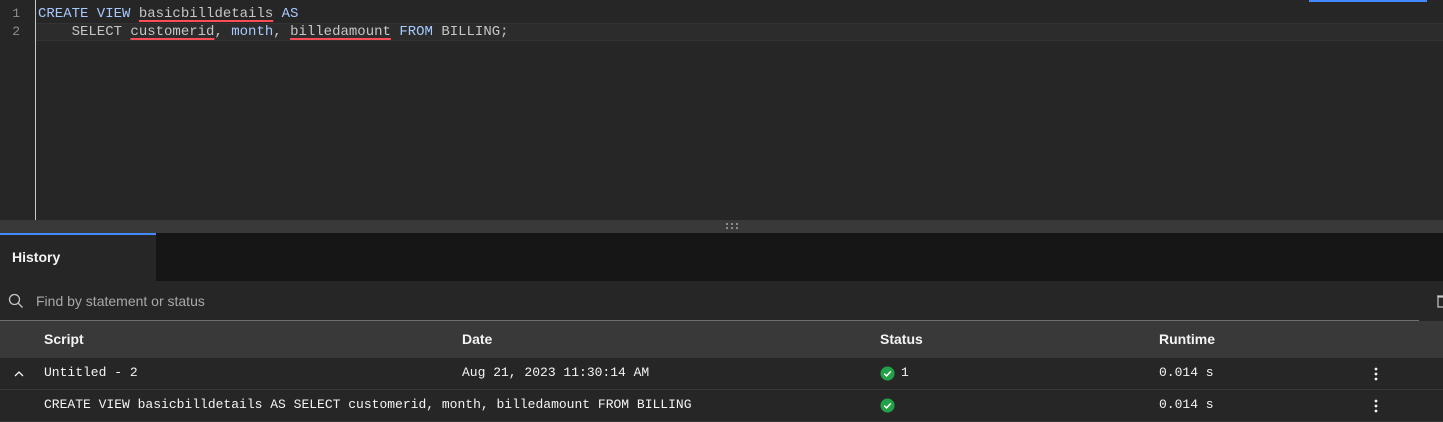 This screenshot has width=1443, height=422. I want to click on code-token-error: customerid, so click(172, 32).